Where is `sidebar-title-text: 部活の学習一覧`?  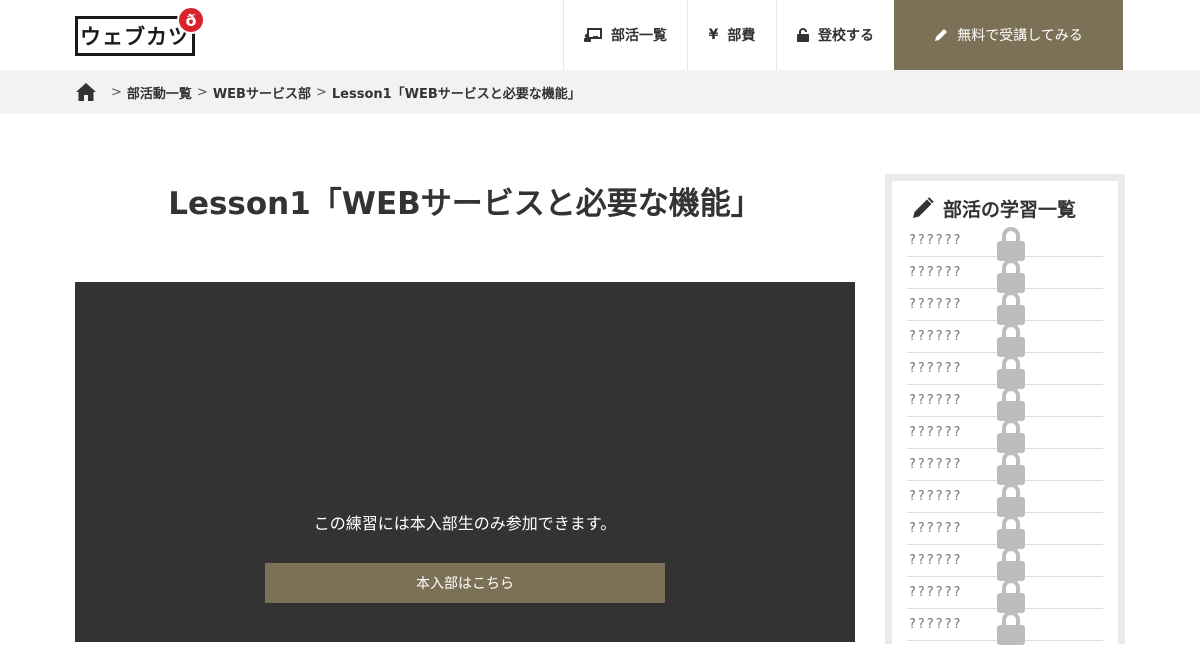
sidebar-title-text: 部活の学習一覧 is located at coordinates (1010, 209).